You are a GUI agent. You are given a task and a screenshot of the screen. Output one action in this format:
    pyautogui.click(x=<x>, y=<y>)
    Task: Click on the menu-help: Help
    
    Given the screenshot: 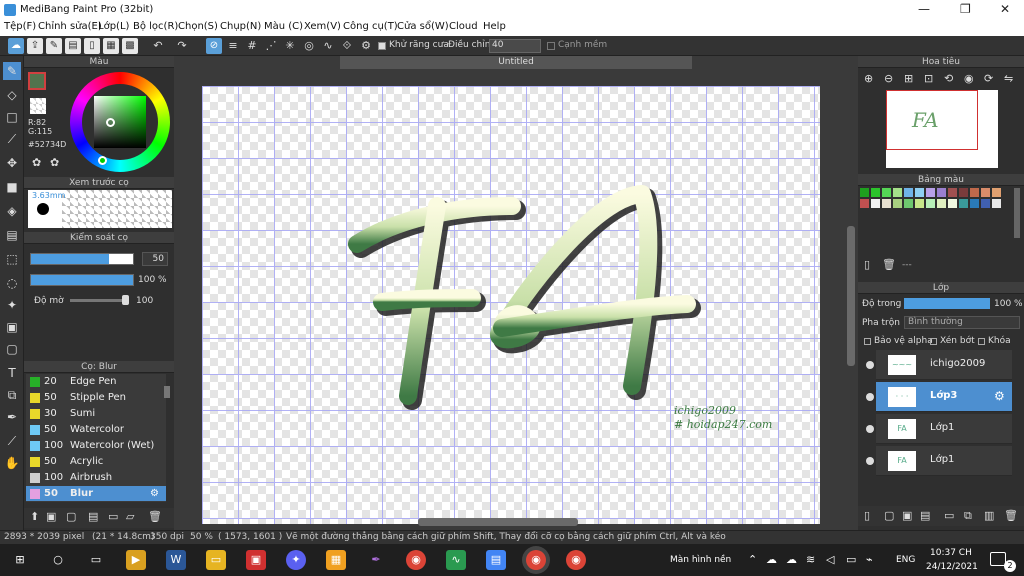 What is the action you would take?
    pyautogui.click(x=494, y=26)
    